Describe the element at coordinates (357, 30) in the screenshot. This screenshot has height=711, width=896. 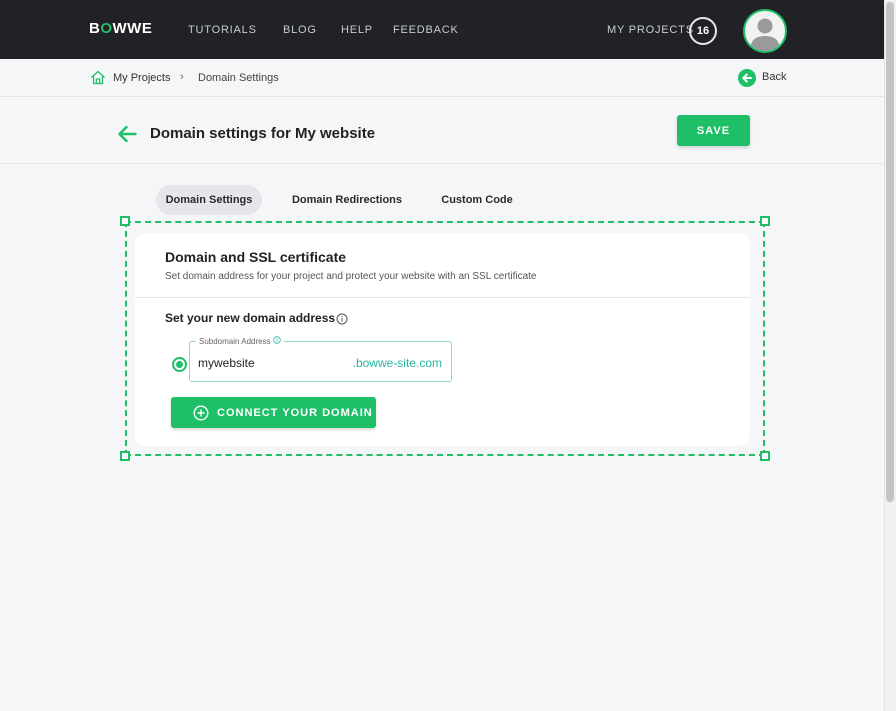
I see `nav-help: HELP` at that location.